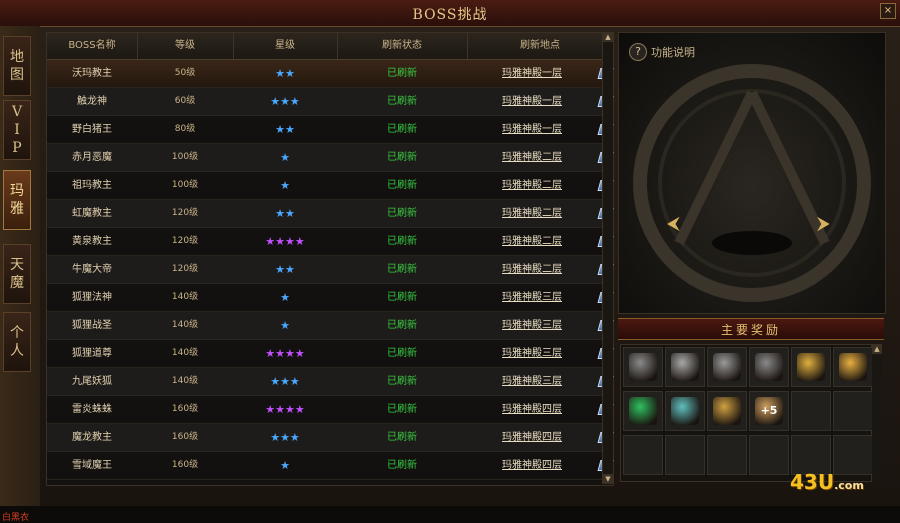 This screenshot has height=523, width=900. I want to click on table-row: 九尾妖狐 140级 ★★★ 已刷新 玛雅神殿三层, so click(330, 382).